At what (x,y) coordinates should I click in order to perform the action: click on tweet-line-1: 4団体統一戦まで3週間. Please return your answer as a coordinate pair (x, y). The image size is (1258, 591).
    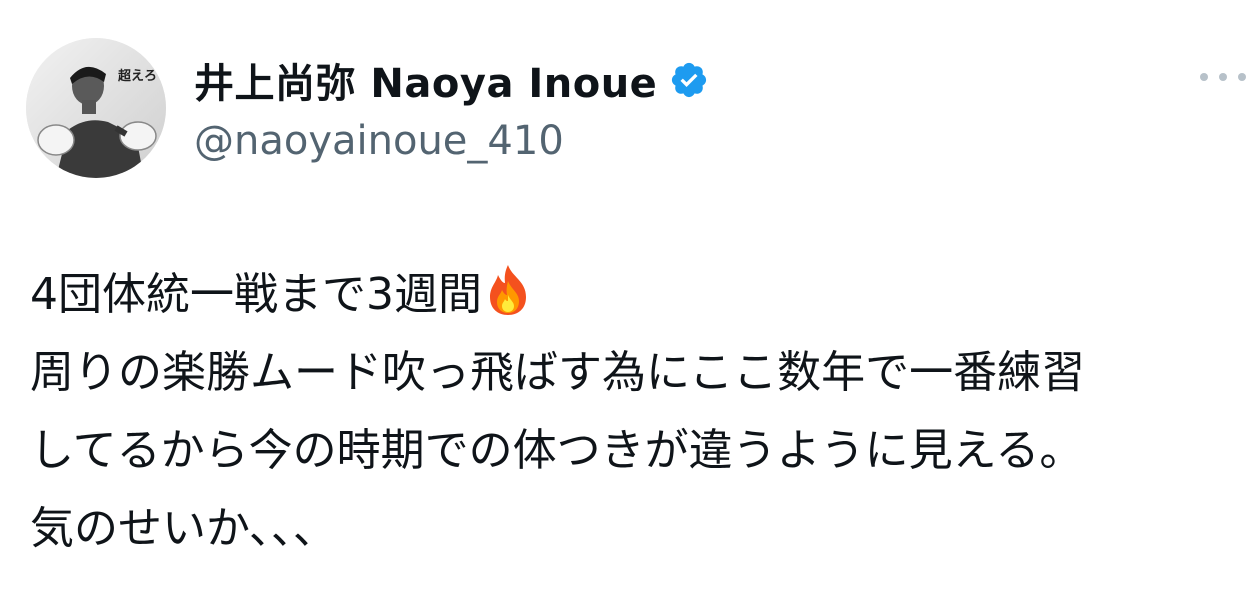
    Looking at the image, I should click on (637, 295).